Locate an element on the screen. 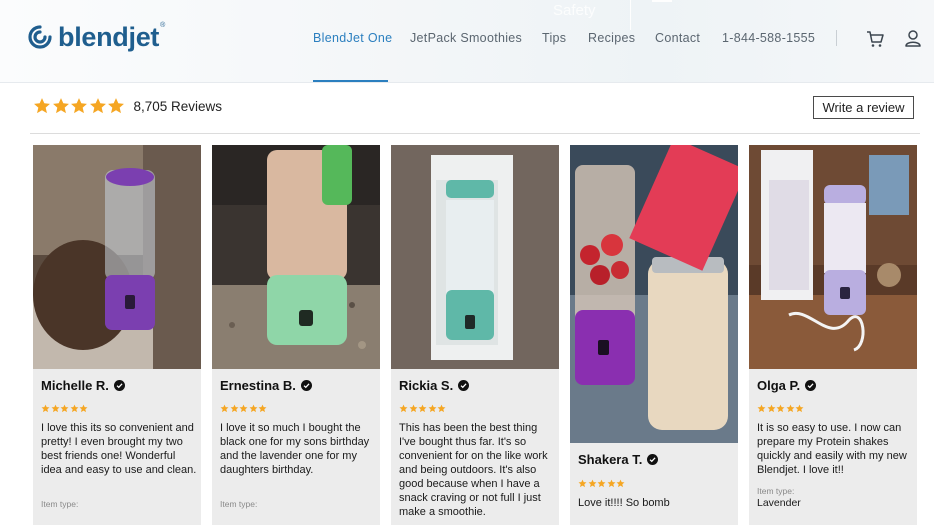 The image size is (934, 525). nav-jetpack-smoothies: JetPack Smoothies is located at coordinates (466, 38).